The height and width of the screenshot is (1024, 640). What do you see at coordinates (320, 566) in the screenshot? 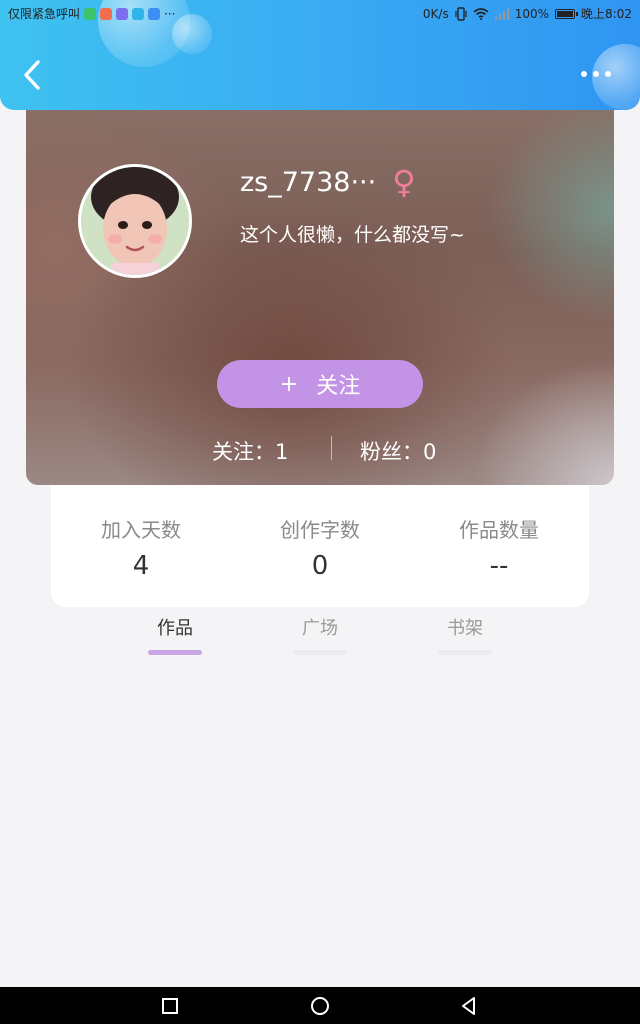
I see `stat-value: 0` at bounding box center [320, 566].